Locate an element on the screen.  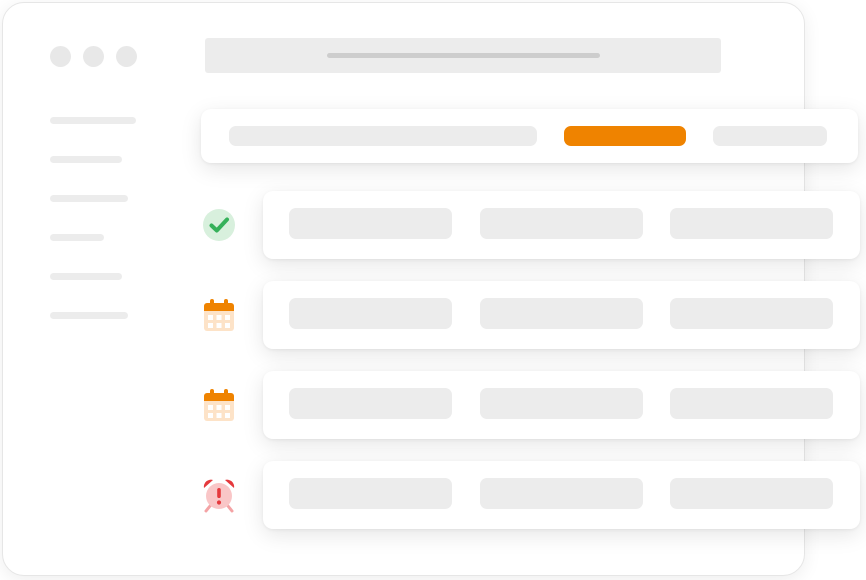
toolbar-card is located at coordinates (529, 136).